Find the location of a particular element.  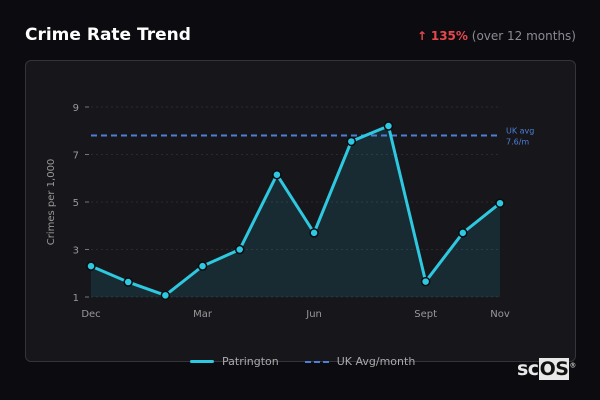

data-point-mar is located at coordinates (202, 266).